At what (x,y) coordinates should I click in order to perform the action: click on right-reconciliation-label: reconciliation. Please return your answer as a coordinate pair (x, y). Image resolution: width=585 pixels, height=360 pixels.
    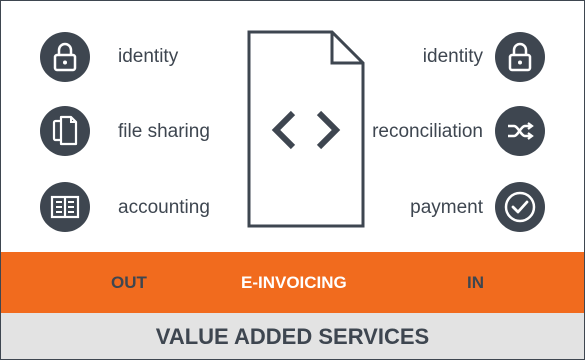
    Looking at the image, I should click on (427, 131).